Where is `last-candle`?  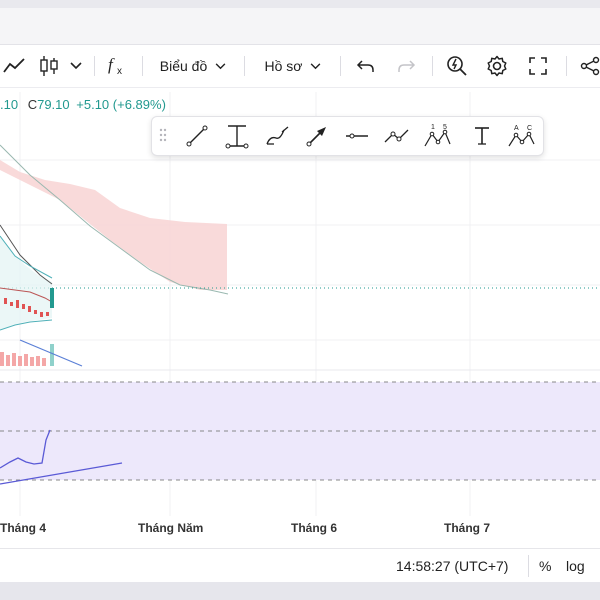
last-candle is located at coordinates (52, 298).